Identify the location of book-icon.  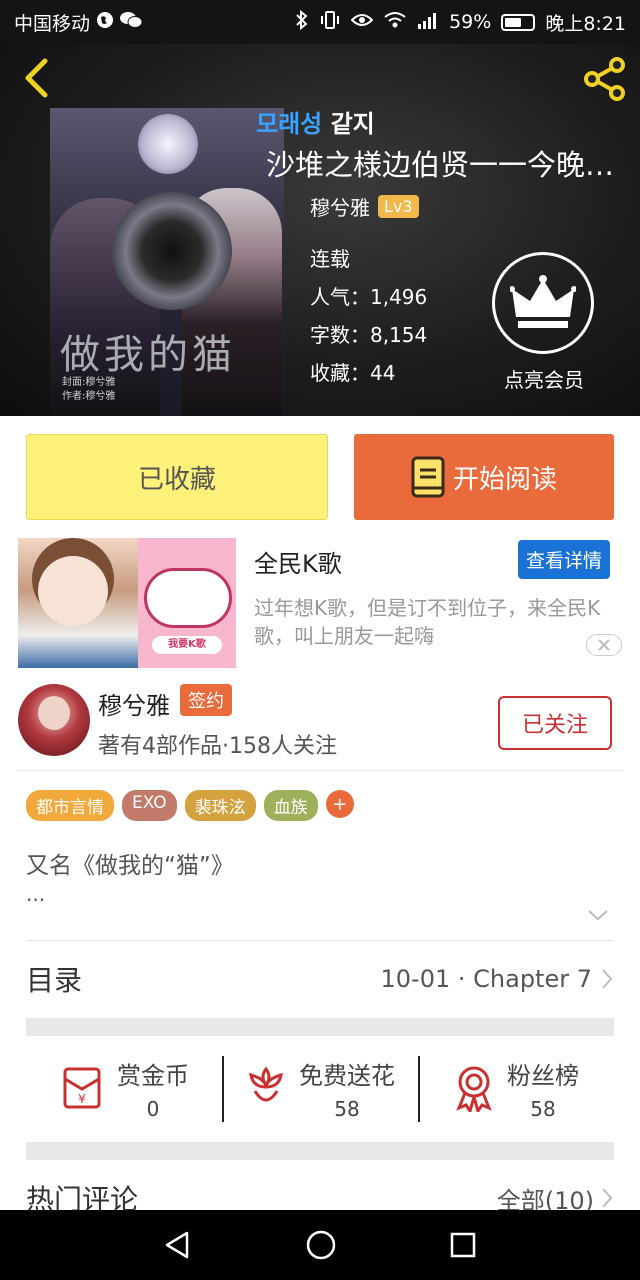
(428, 477).